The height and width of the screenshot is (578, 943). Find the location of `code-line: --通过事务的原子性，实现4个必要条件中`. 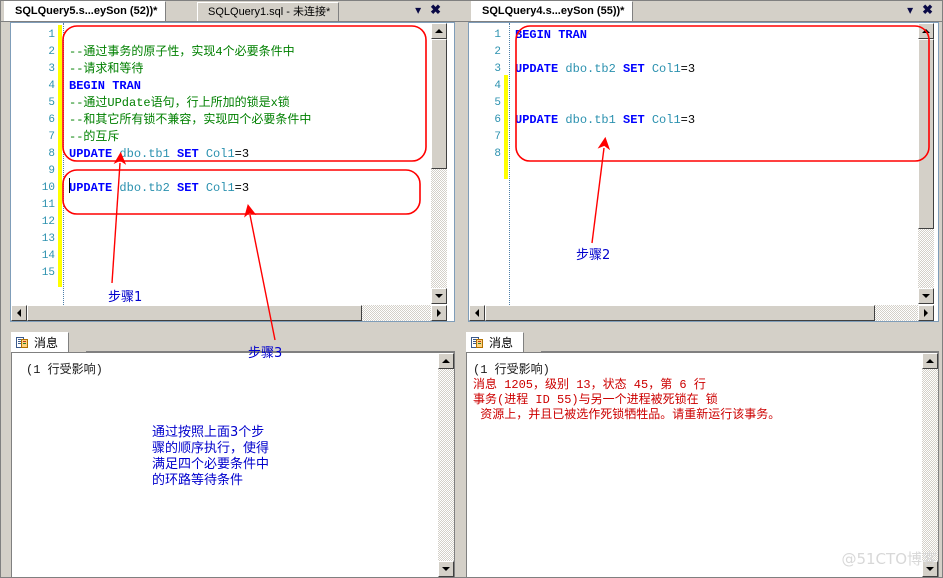

code-line: --通过事务的原子性，实现4个必要条件中 is located at coordinates (182, 52).